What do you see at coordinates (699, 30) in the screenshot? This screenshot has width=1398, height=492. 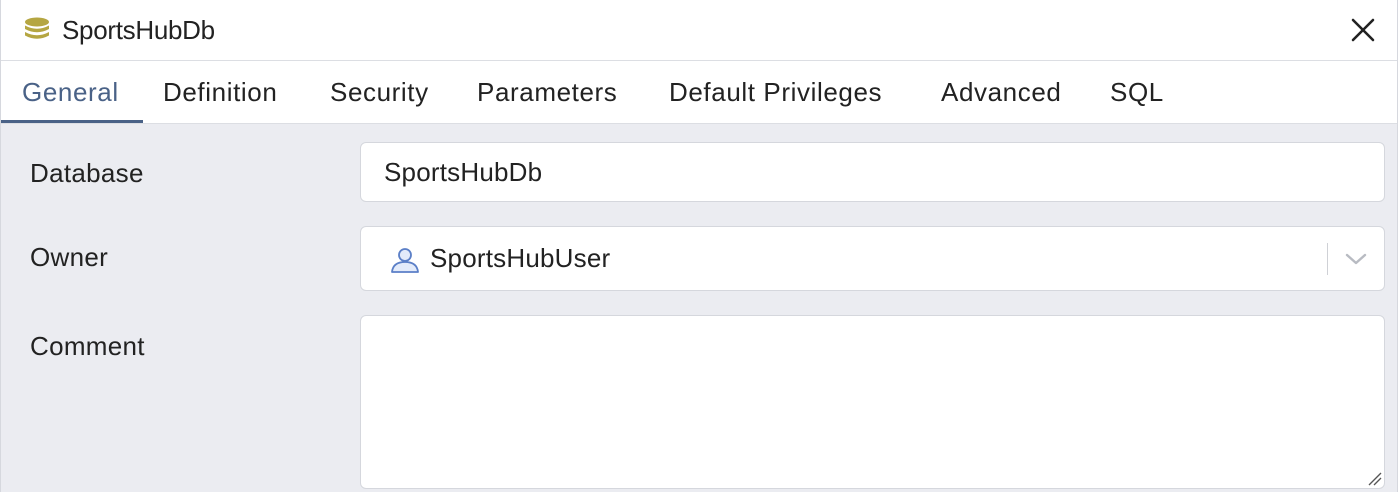 I see `dialog-titlebar: SportsHubDb` at bounding box center [699, 30].